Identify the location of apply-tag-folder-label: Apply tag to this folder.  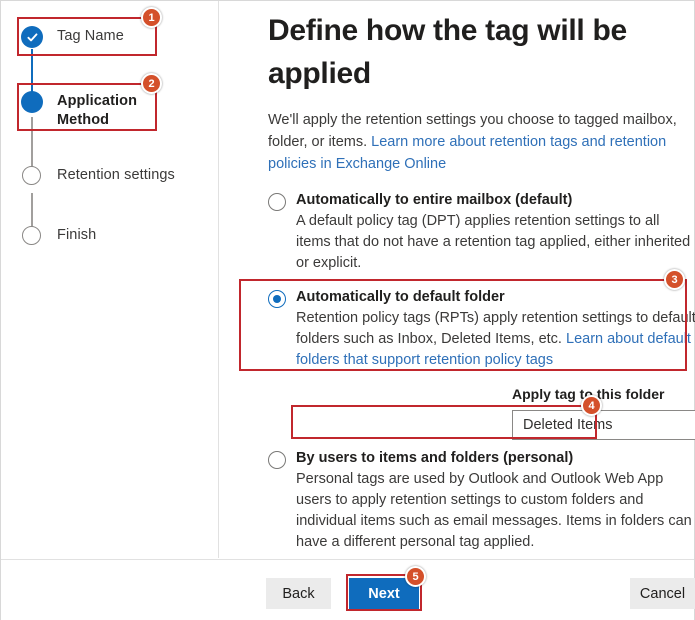
(588, 394).